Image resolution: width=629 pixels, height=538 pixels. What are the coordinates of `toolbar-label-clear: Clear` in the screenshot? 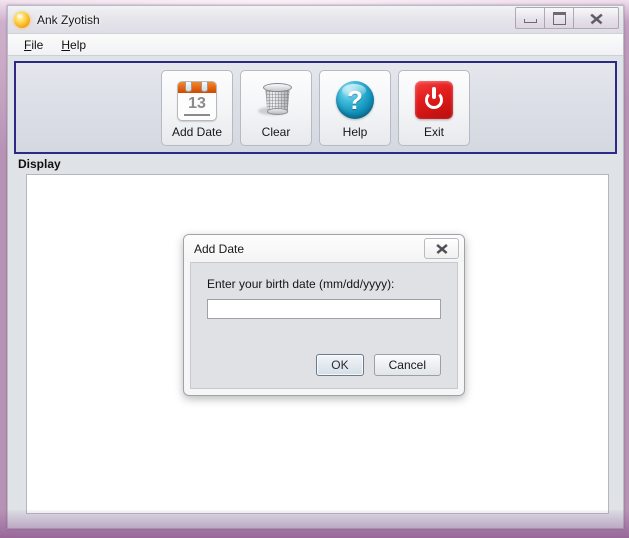 It's located at (276, 131).